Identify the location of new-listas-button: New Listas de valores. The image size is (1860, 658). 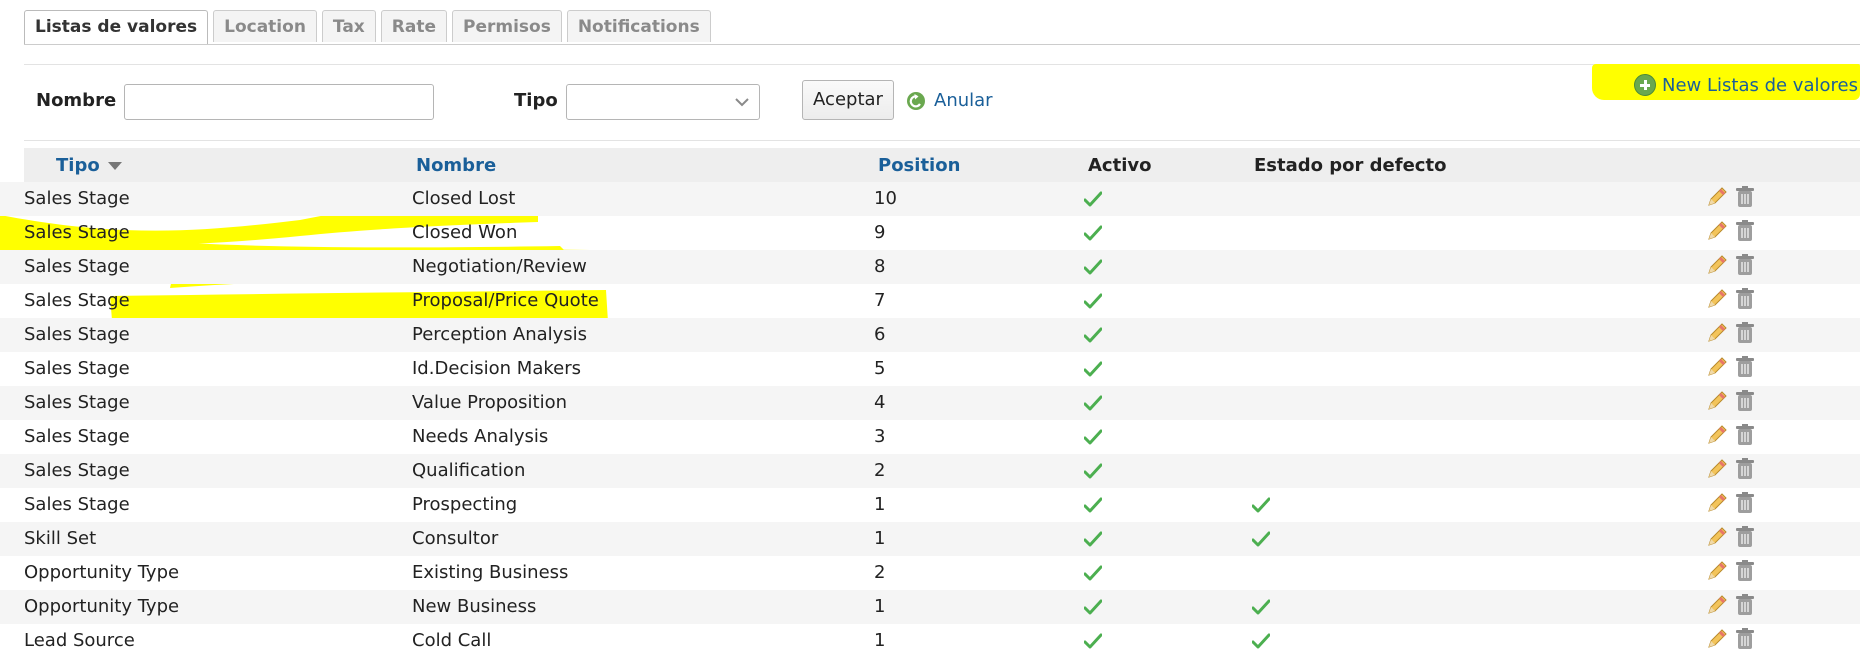
(1746, 85).